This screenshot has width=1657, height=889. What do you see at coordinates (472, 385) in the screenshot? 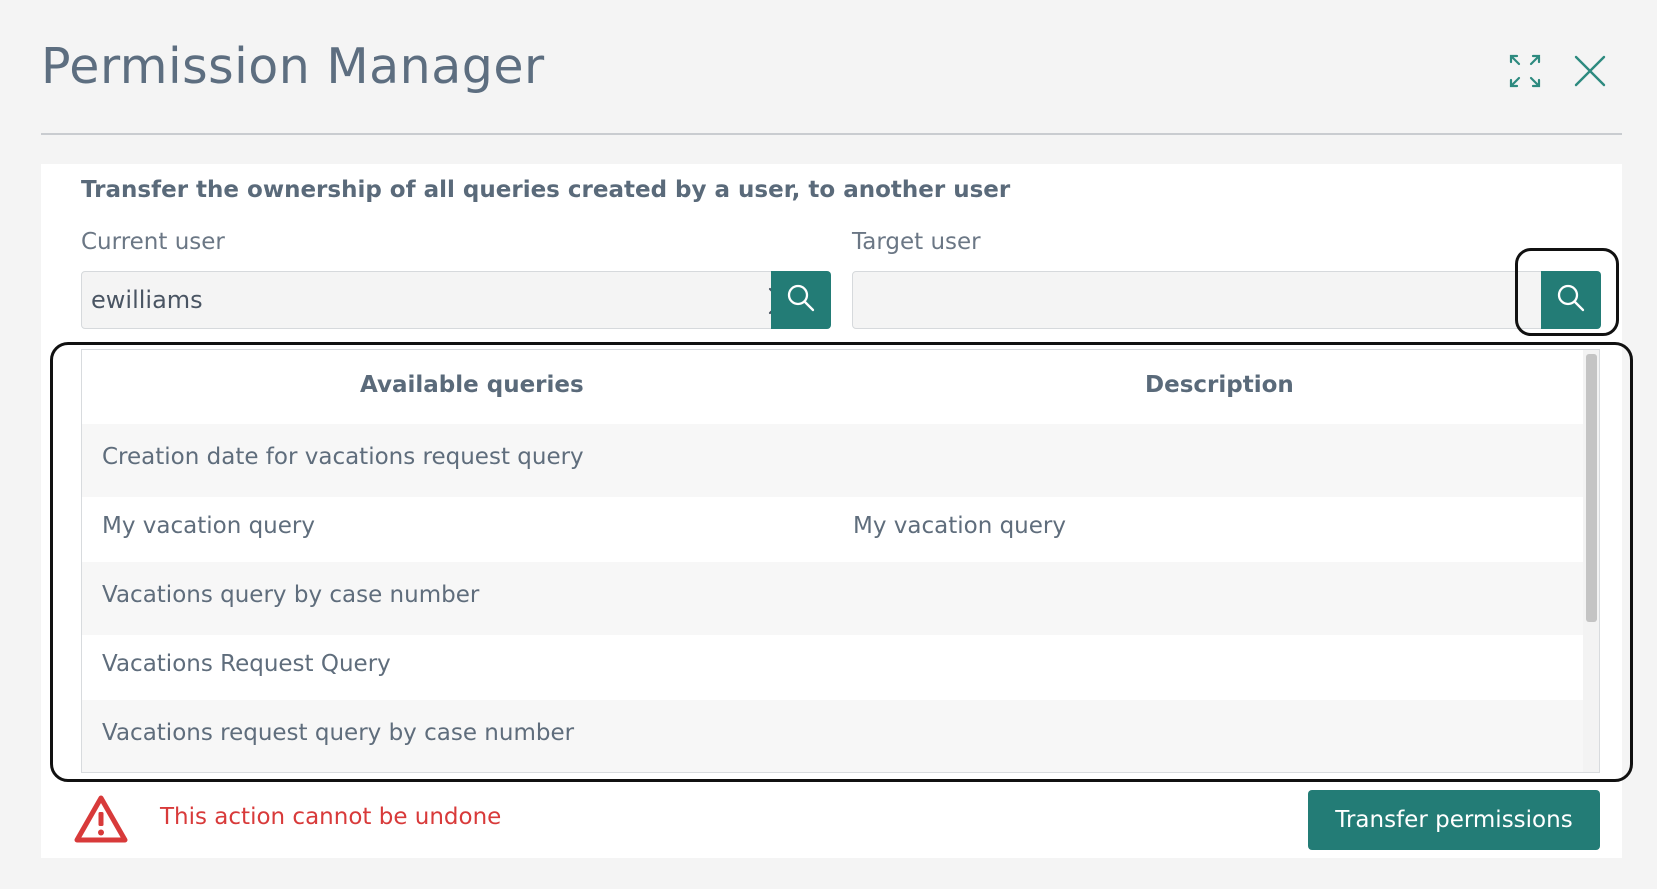
I see `column-header-queries: Available queries` at bounding box center [472, 385].